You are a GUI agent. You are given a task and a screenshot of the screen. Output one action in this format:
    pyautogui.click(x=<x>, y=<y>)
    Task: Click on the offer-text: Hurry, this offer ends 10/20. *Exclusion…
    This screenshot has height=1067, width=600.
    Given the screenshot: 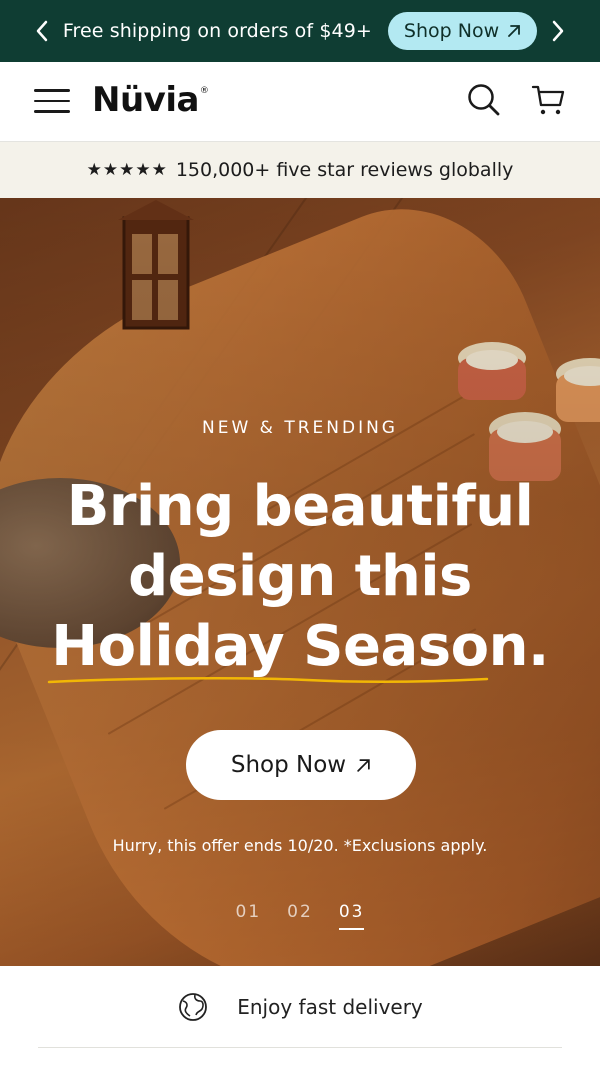 What is the action you would take?
    pyautogui.click(x=300, y=845)
    